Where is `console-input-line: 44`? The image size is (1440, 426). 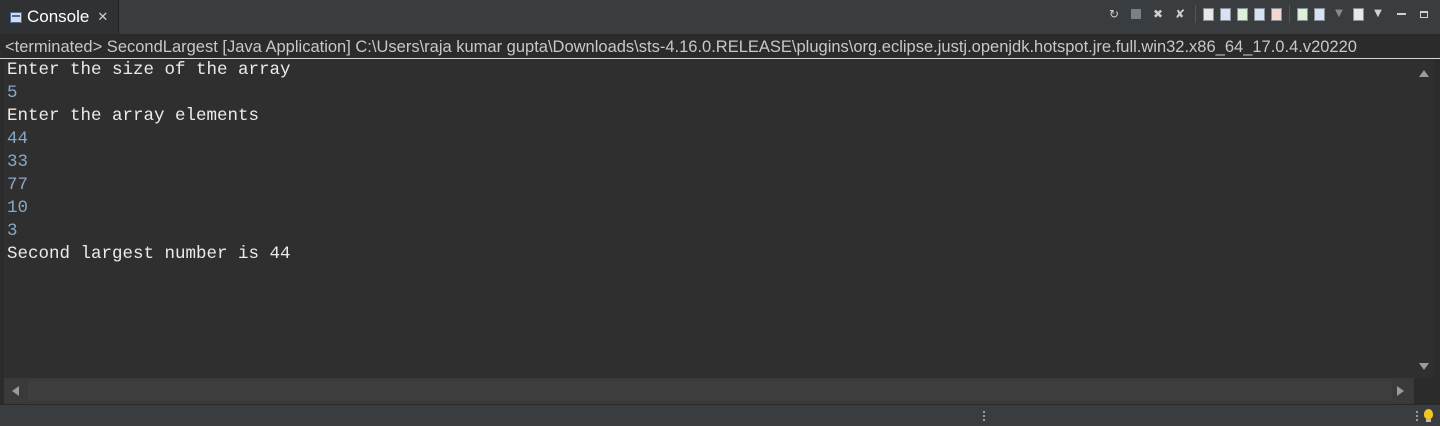
console-input-line: 44 is located at coordinates (18, 139).